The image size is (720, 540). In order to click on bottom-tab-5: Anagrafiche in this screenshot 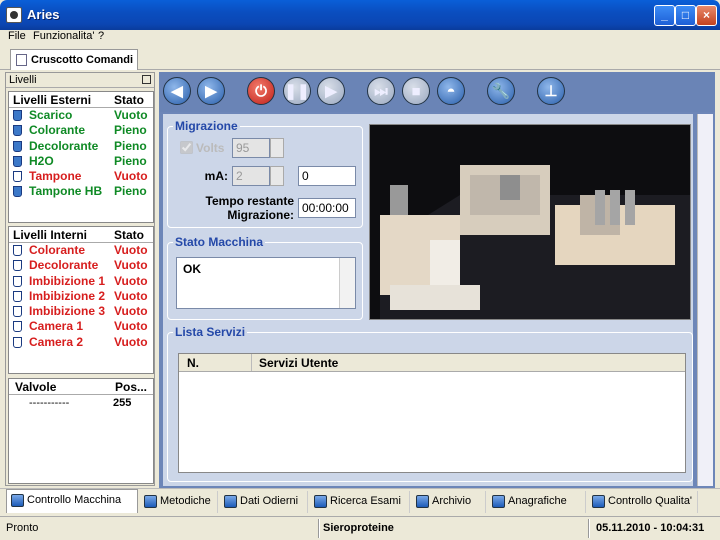, I will do `click(537, 502)`.